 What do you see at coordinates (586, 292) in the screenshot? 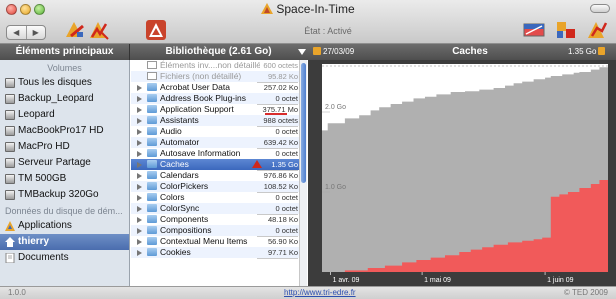
I see `copyright-label: © TED 2009` at bounding box center [586, 292].